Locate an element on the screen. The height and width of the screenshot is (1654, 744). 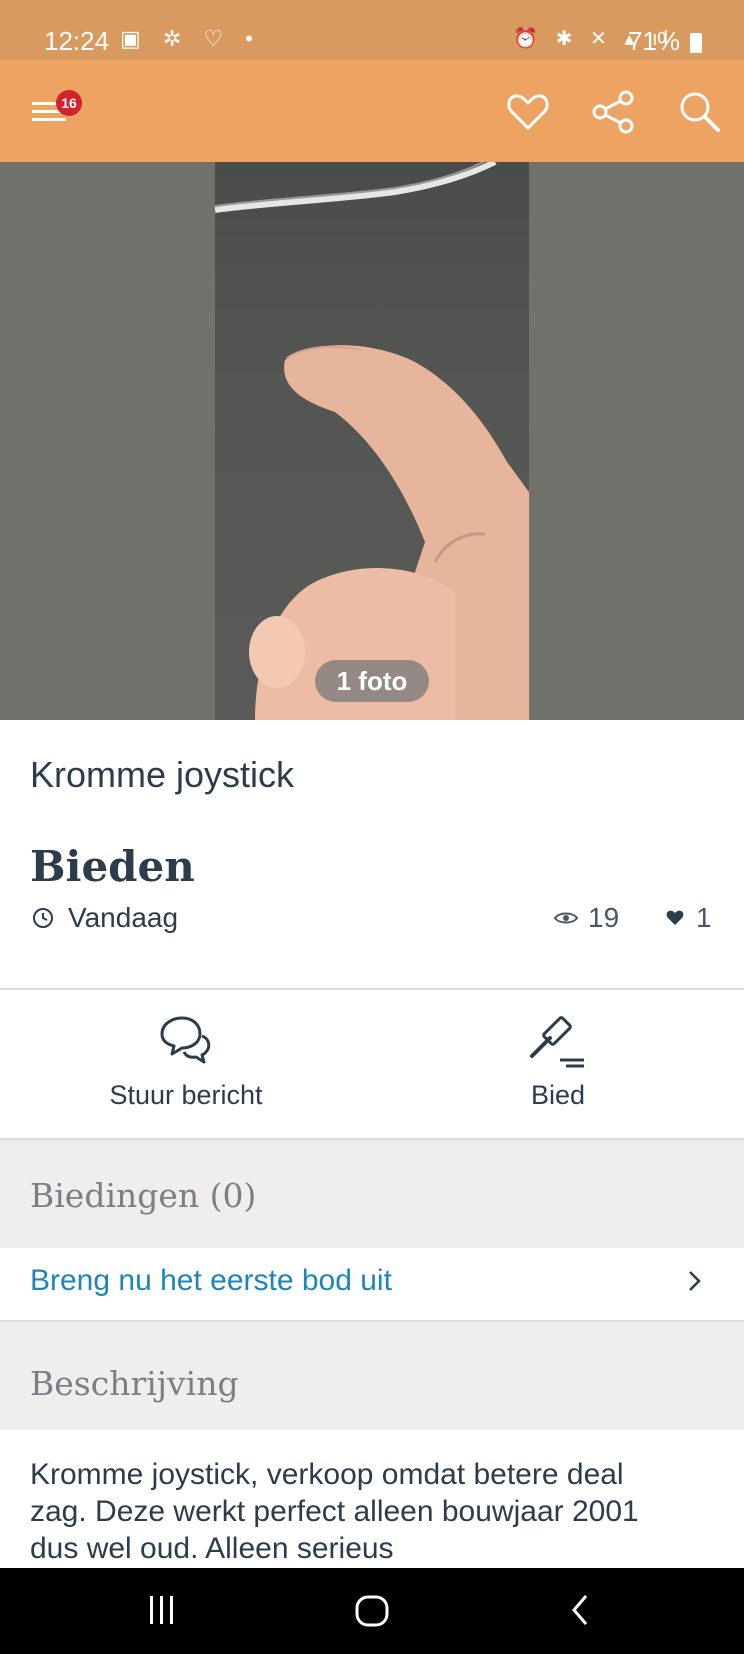
search-button is located at coordinates (700, 112).